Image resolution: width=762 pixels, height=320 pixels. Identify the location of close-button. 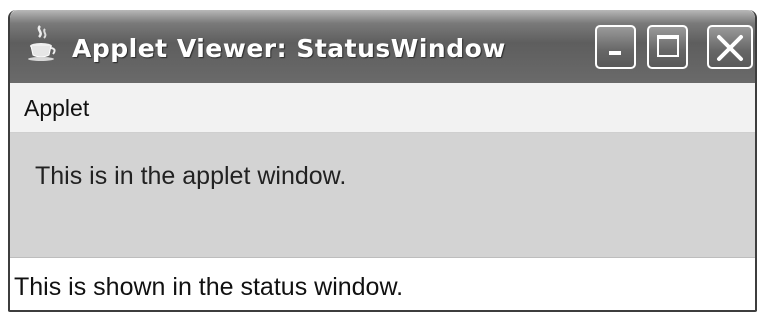
(730, 47).